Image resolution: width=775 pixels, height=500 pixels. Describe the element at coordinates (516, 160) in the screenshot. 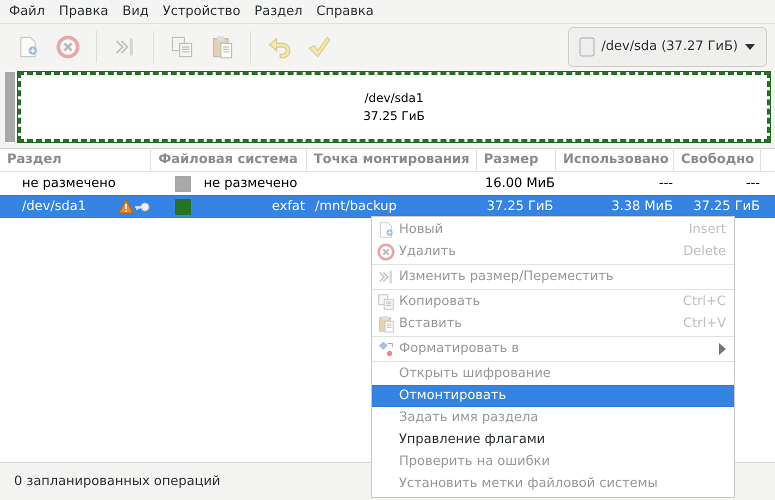

I see `column-header: Размер` at that location.